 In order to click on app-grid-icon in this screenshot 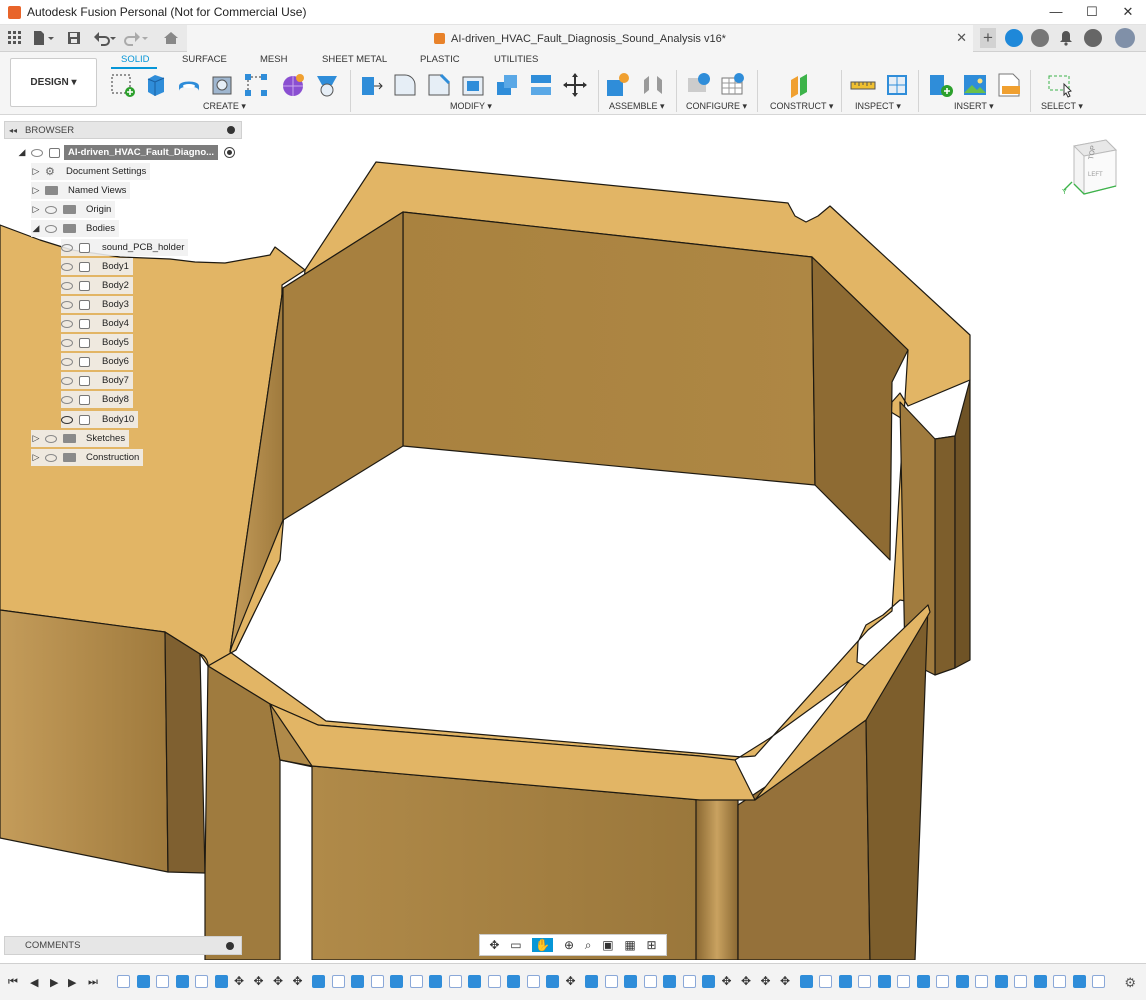, I will do `click(15, 38)`.